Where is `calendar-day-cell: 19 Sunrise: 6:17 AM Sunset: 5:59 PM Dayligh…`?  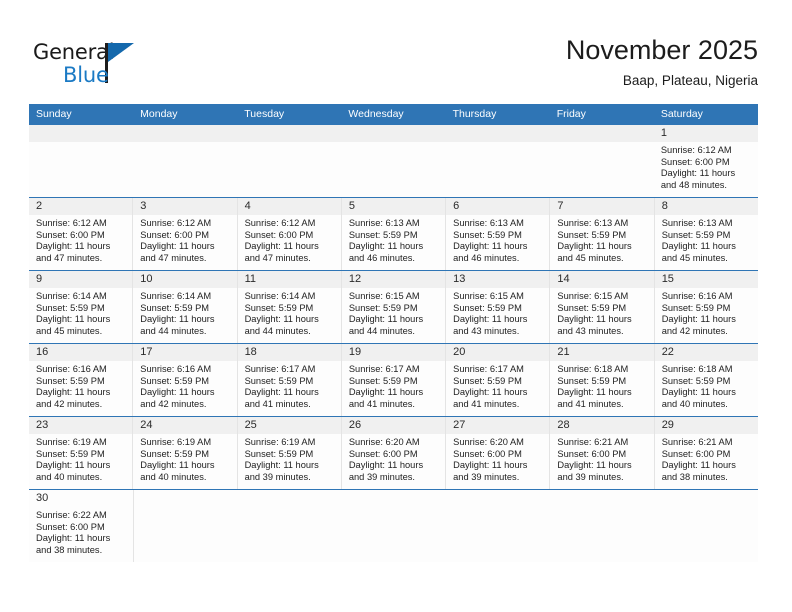
calendar-day-cell: 19 Sunrise: 6:17 AM Sunset: 5:59 PM Dayligh… is located at coordinates (394, 380).